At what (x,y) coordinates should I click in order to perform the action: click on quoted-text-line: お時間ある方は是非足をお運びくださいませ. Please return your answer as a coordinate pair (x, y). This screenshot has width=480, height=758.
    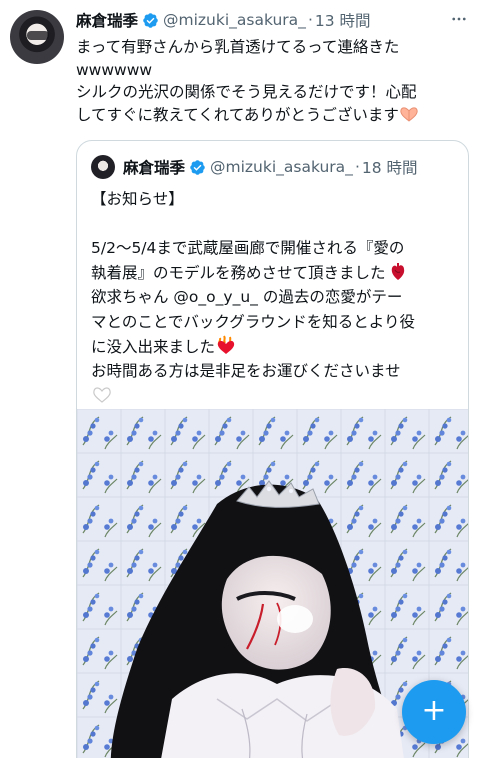
    Looking at the image, I should click on (246, 371).